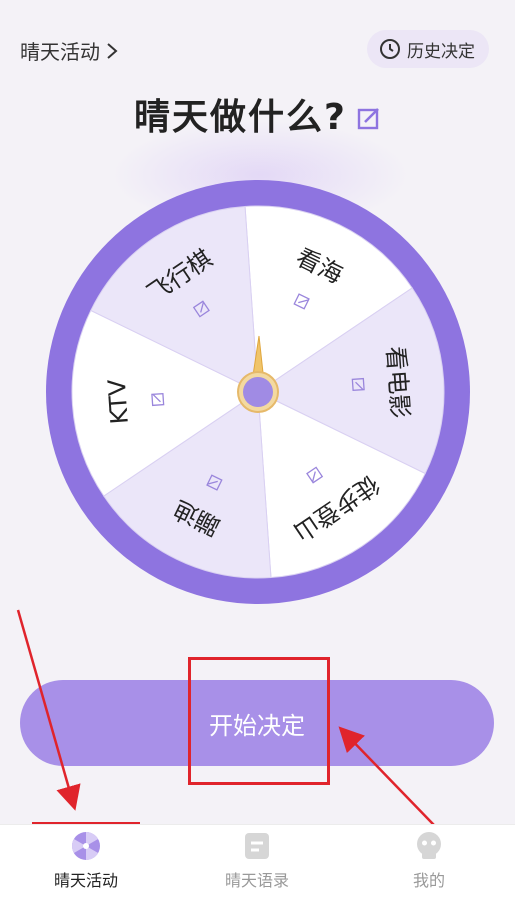 The image size is (515, 897). What do you see at coordinates (86, 846) in the screenshot?
I see `wheel-icon` at bounding box center [86, 846].